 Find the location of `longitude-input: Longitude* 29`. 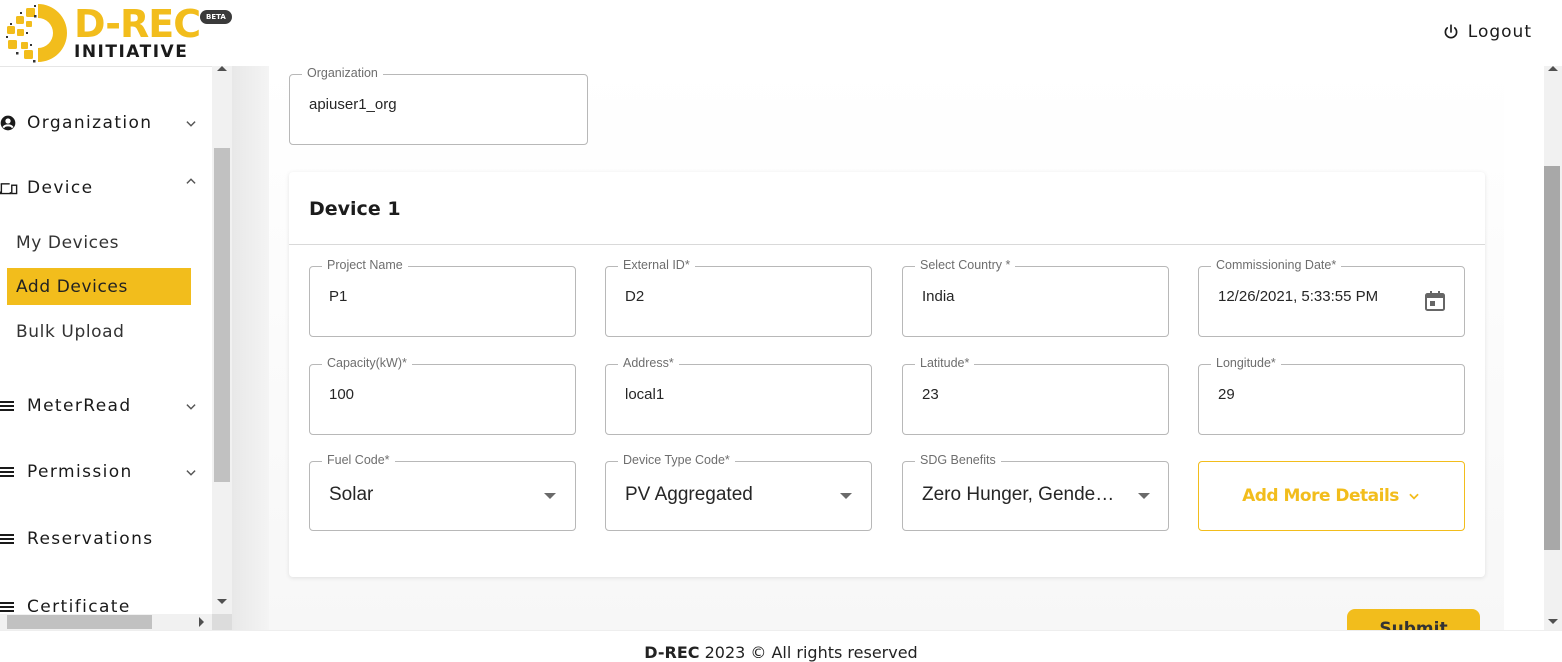

longitude-input: Longitude* 29 is located at coordinates (1331, 395).